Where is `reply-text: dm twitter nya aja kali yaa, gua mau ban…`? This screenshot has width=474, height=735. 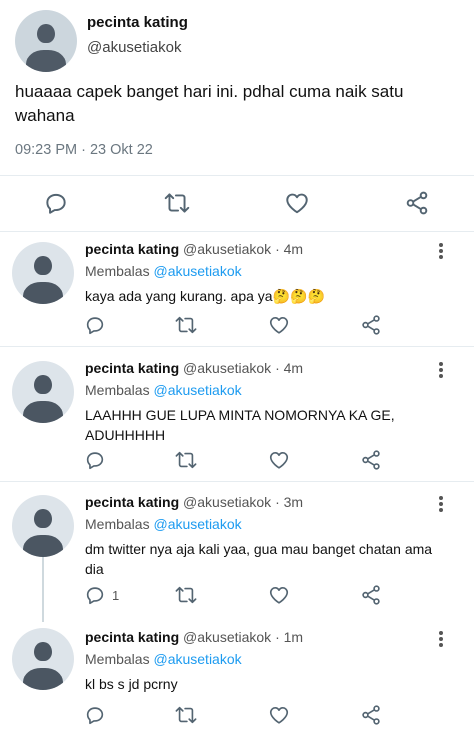
reply-text: dm twitter nya aja kali yaa, gua mau ban… is located at coordinates (259, 559).